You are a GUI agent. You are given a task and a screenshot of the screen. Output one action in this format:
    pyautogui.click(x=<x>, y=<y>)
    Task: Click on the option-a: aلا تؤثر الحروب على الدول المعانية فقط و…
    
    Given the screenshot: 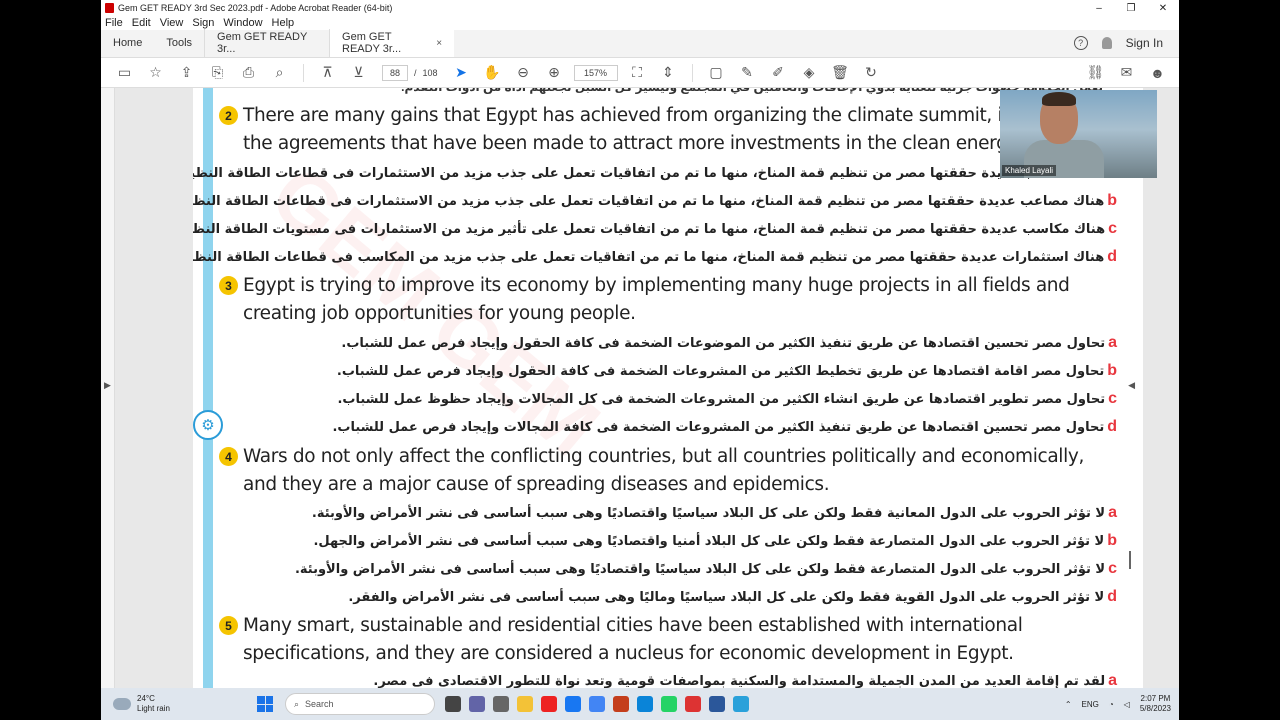 What is the action you would take?
    pyautogui.click(x=714, y=513)
    